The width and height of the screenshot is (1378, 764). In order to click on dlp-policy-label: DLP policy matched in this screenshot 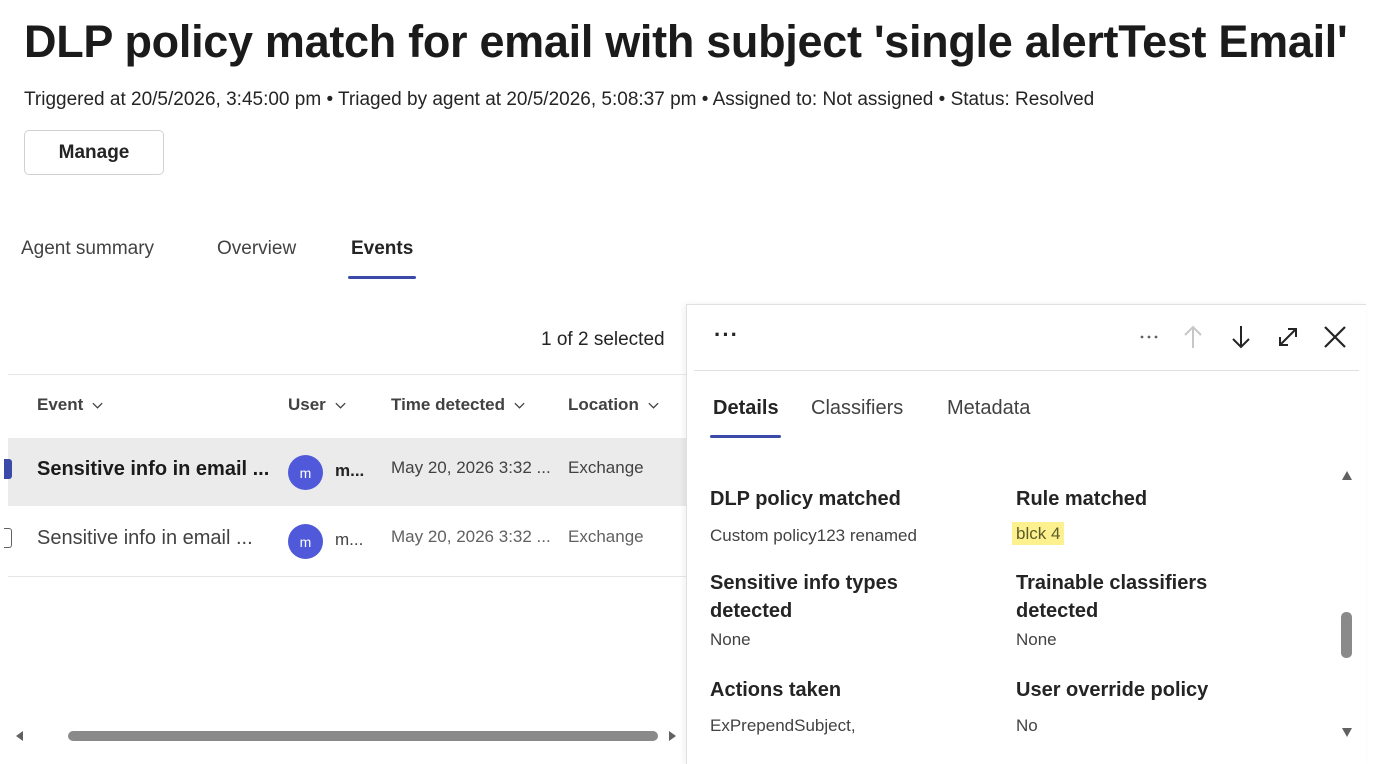, I will do `click(805, 499)`.